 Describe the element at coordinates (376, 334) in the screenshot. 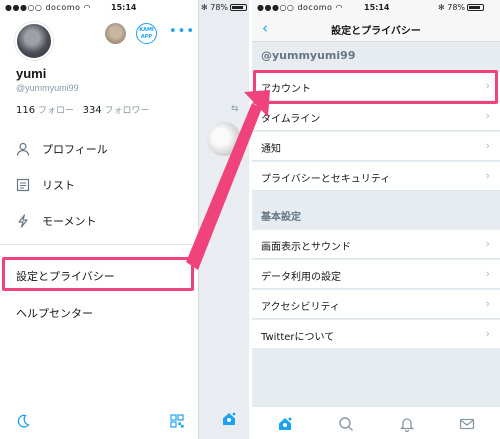

I see `settings-row-about-twitter: Twitterについて ›` at that location.